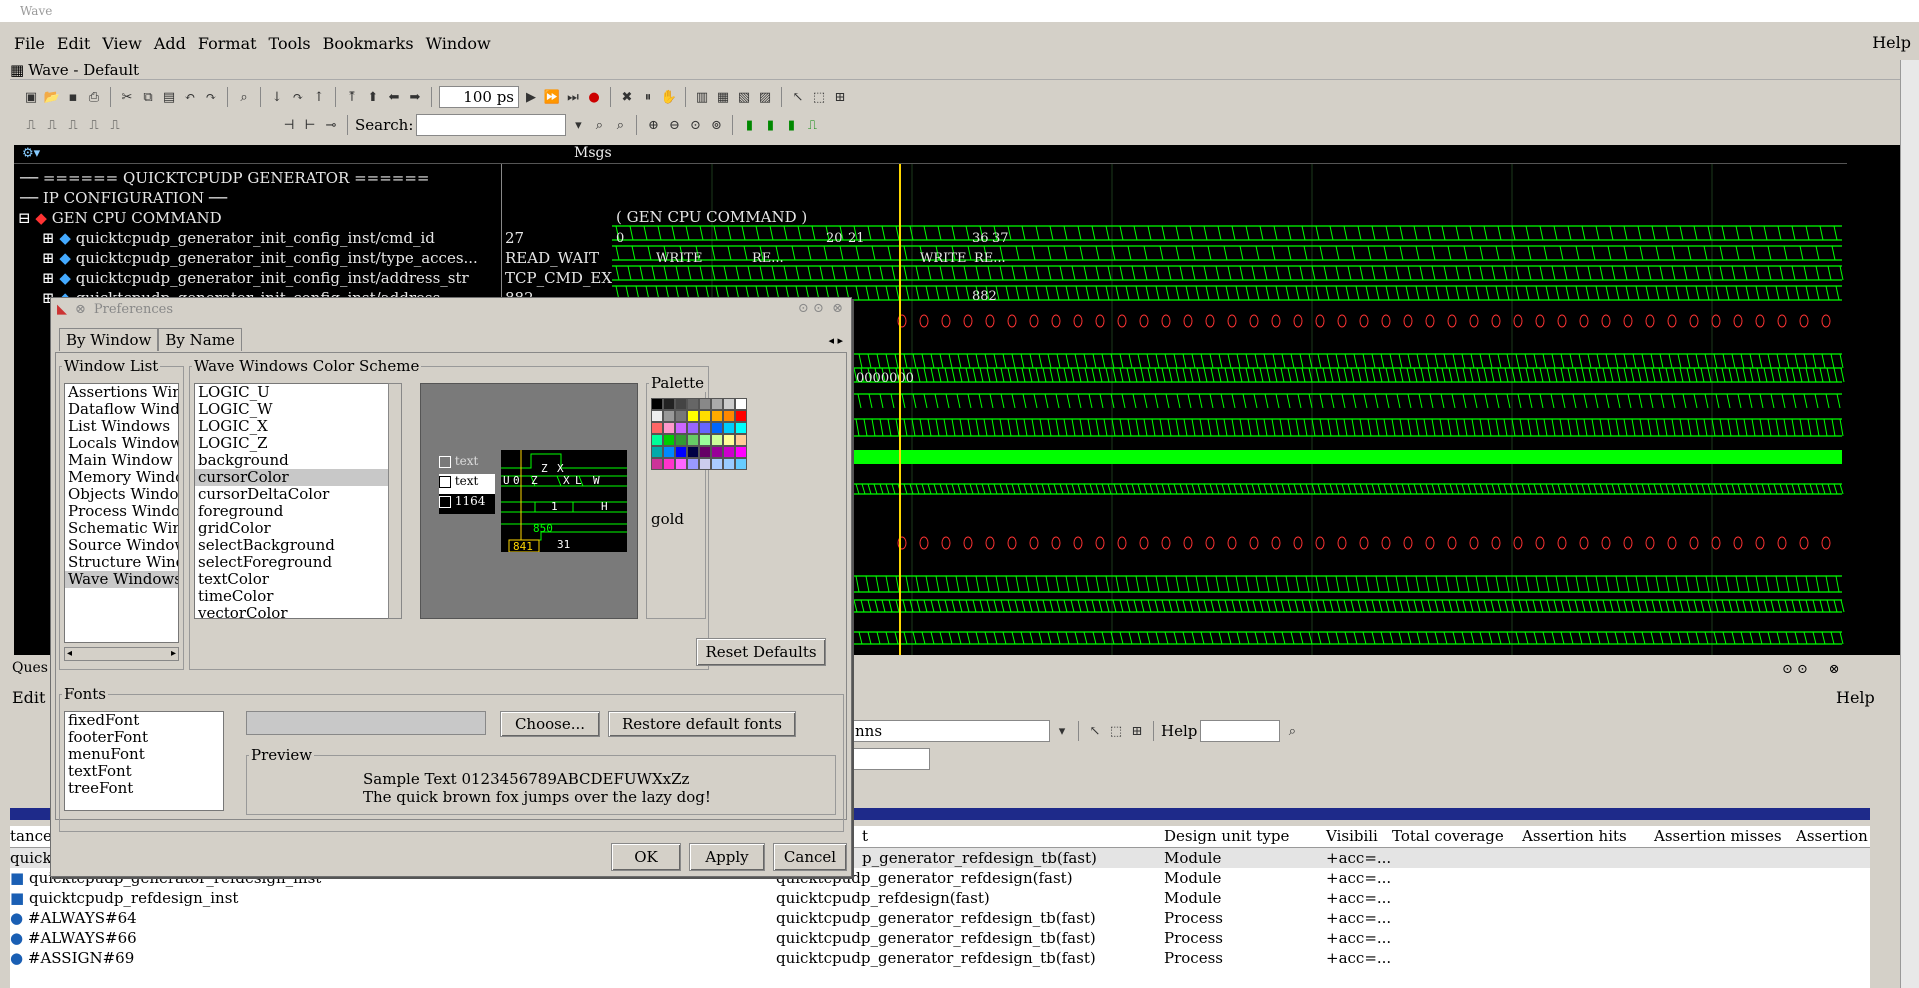 The image size is (1919, 988). What do you see at coordinates (211, 97) in the screenshot?
I see `redo-icon: ↷` at bounding box center [211, 97].